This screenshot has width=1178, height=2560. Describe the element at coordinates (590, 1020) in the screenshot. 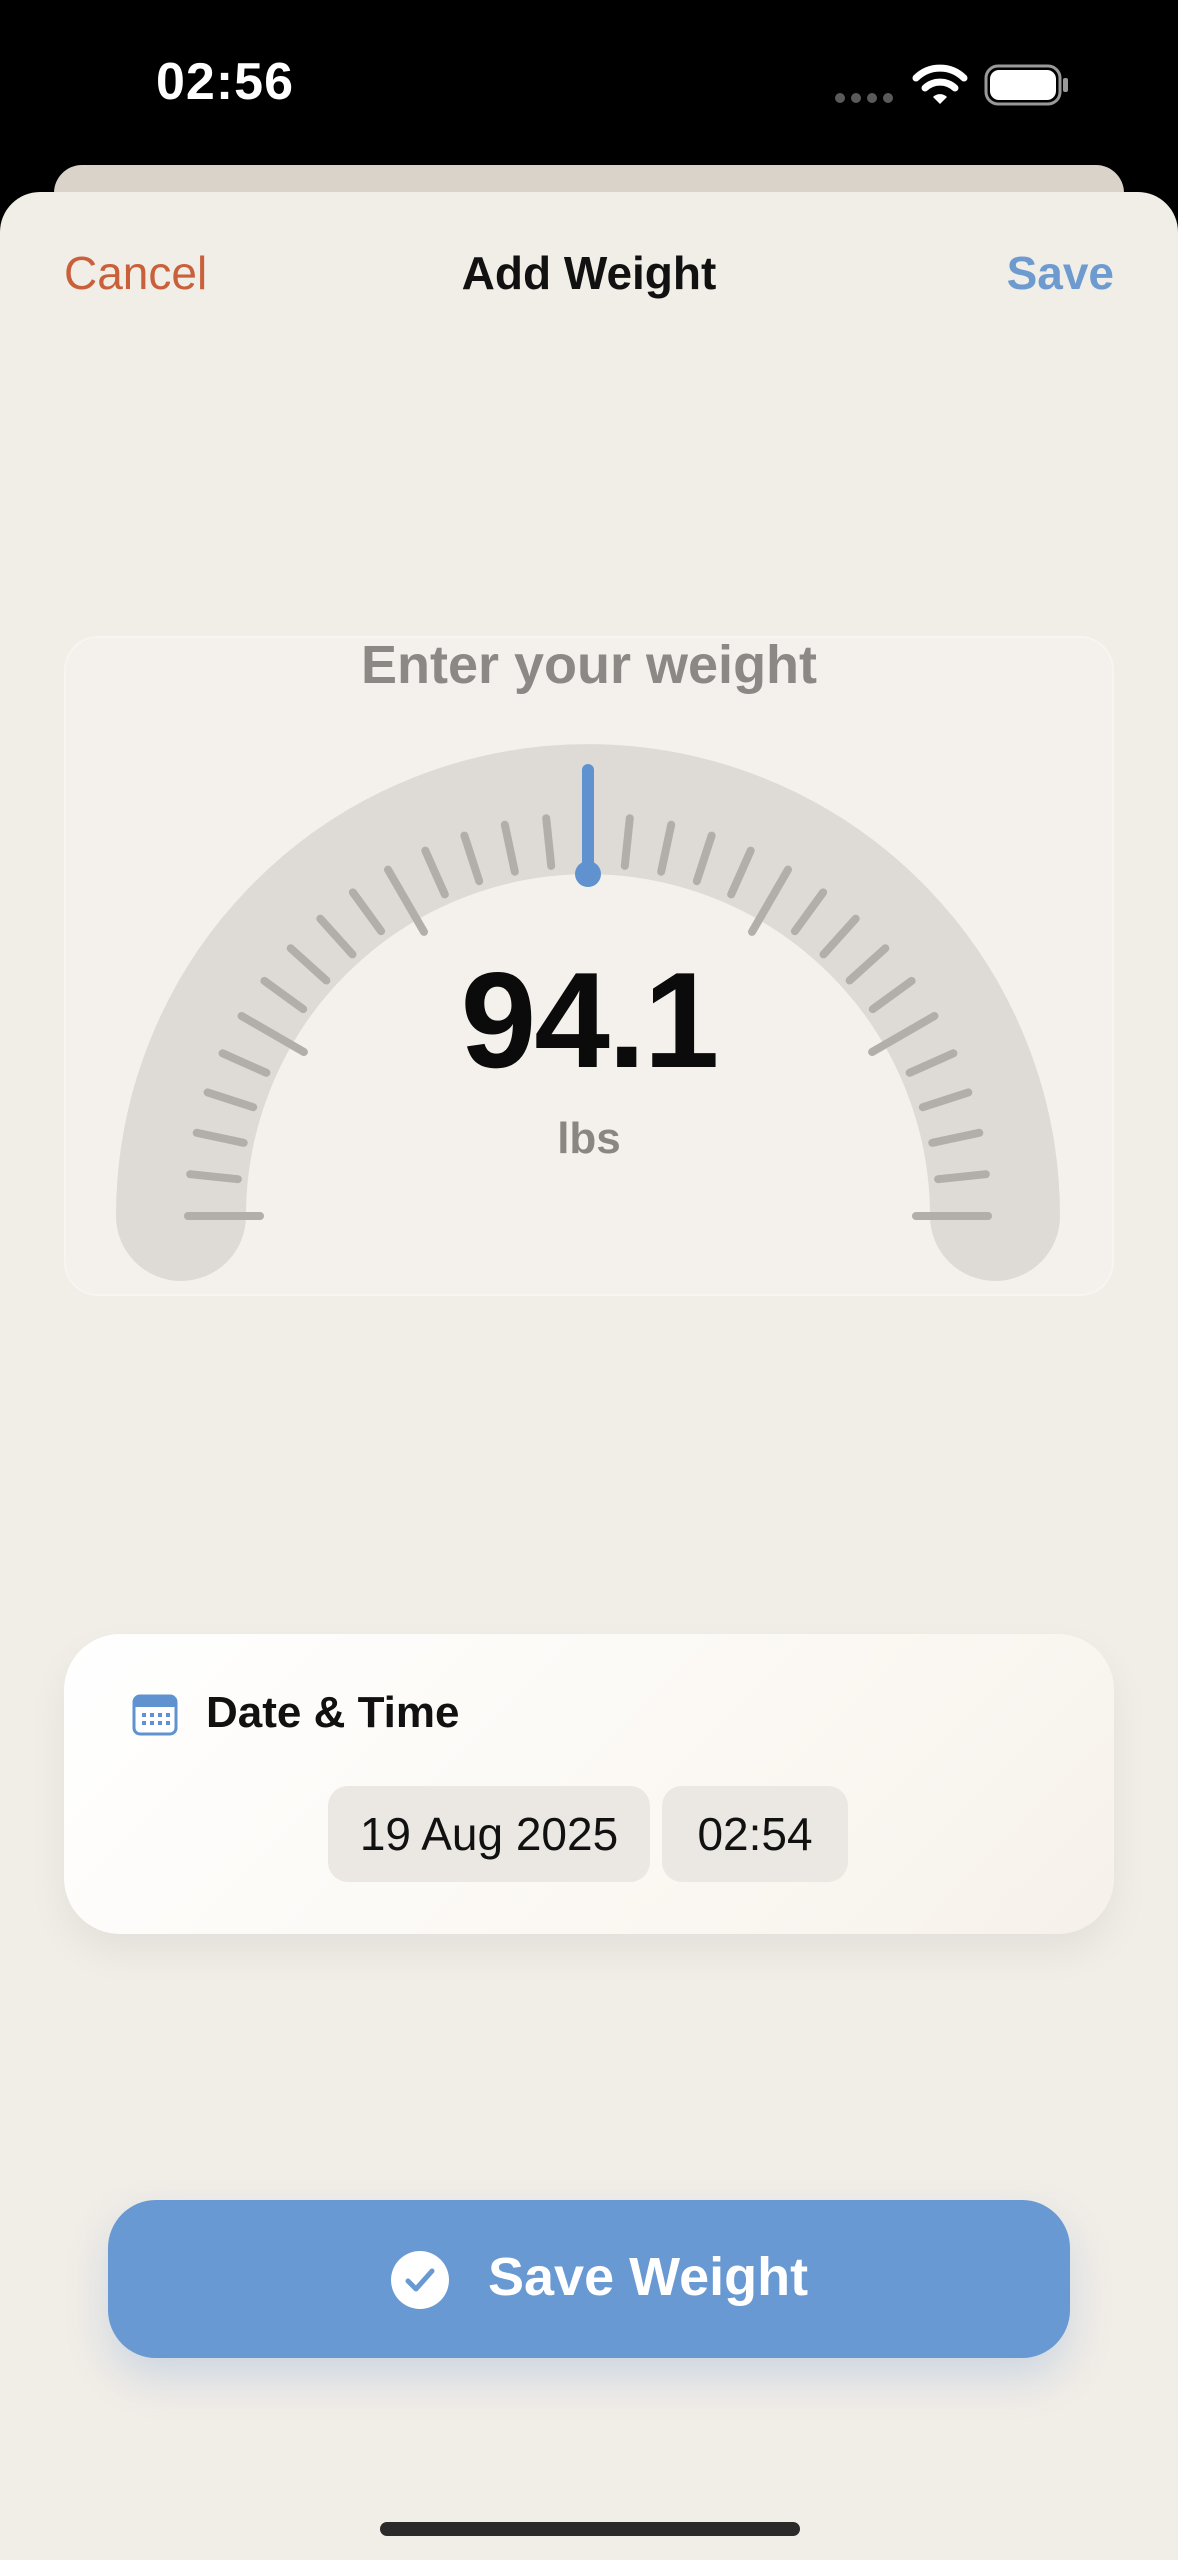

I see `weight-value: 94.1` at that location.